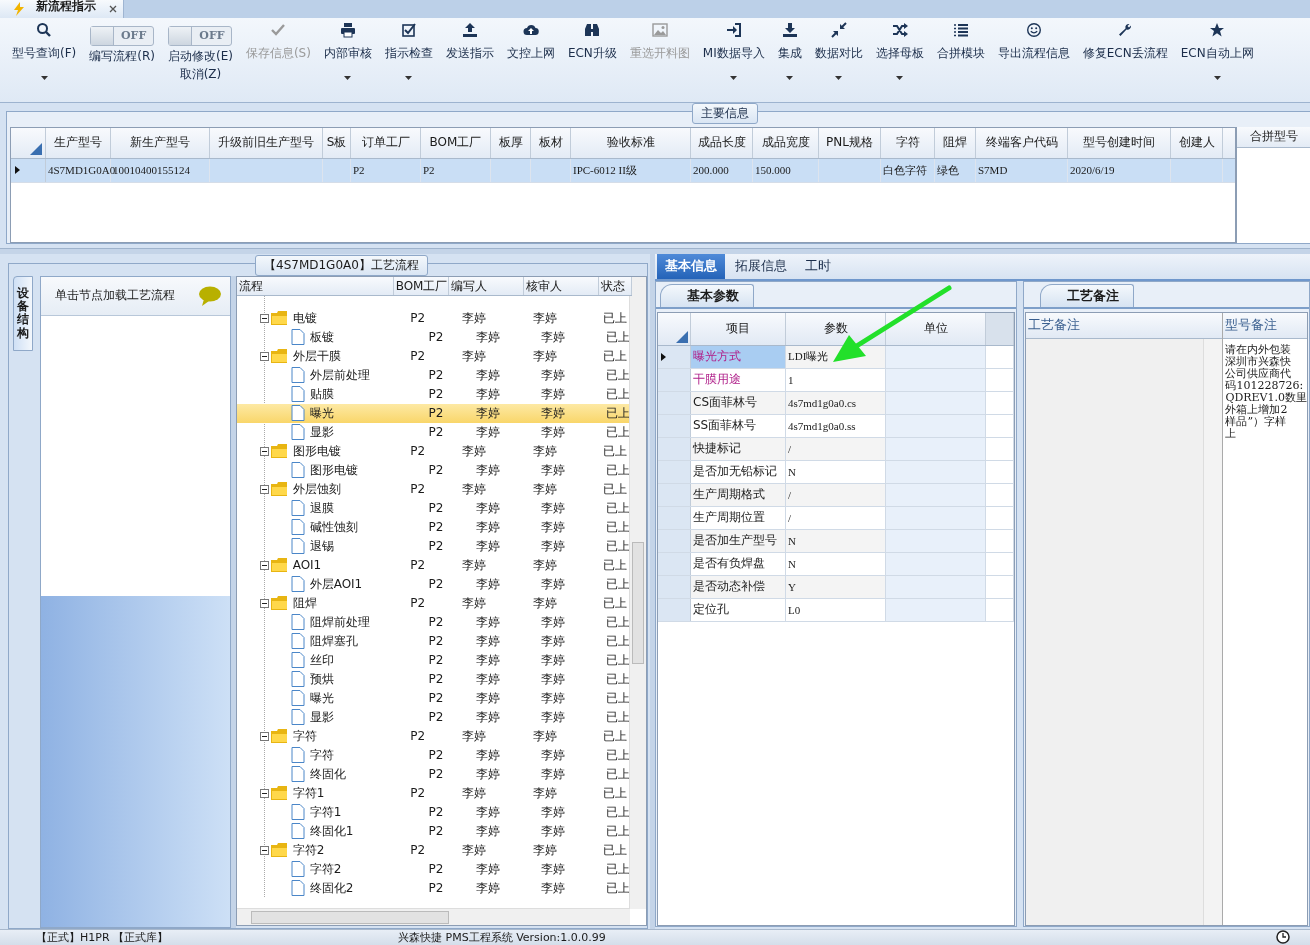 This screenshot has height=945, width=1310. Describe the element at coordinates (836, 518) in the screenshot. I see `param-row: 生产周期位置 /` at that location.